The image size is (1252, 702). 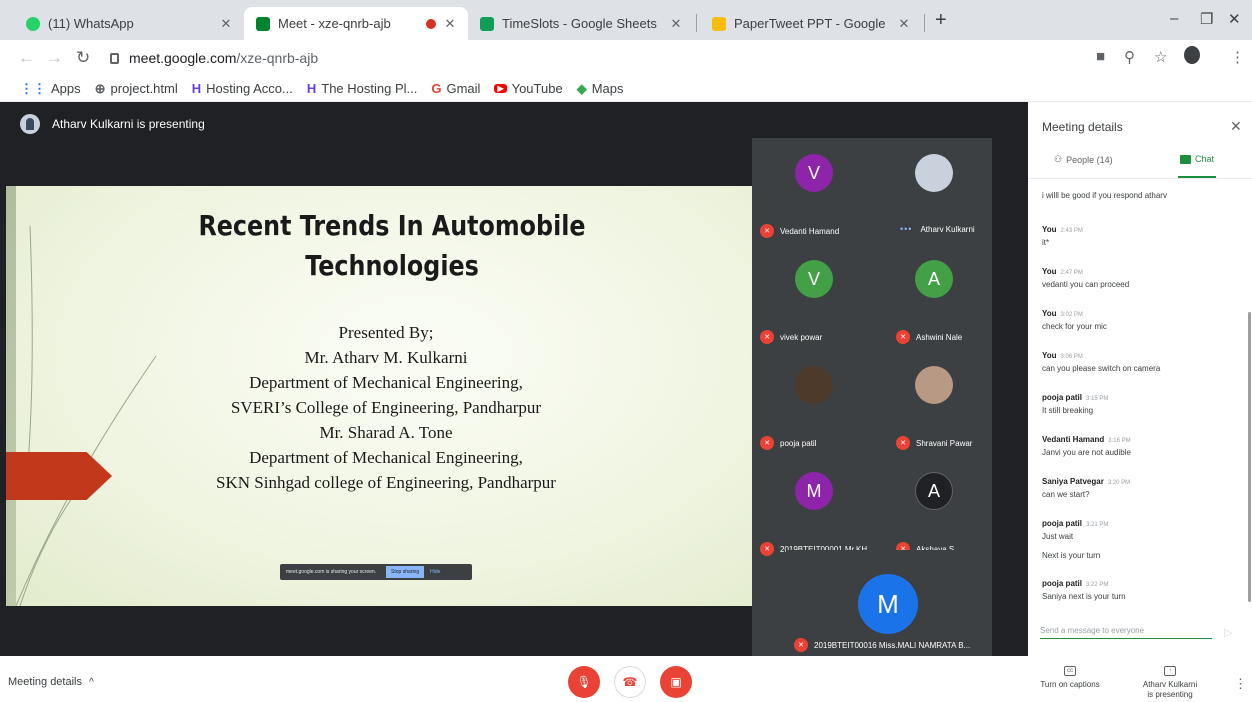 What do you see at coordinates (1101, 368) in the screenshot?
I see `chat-message-text: can you please switch on camera` at bounding box center [1101, 368].